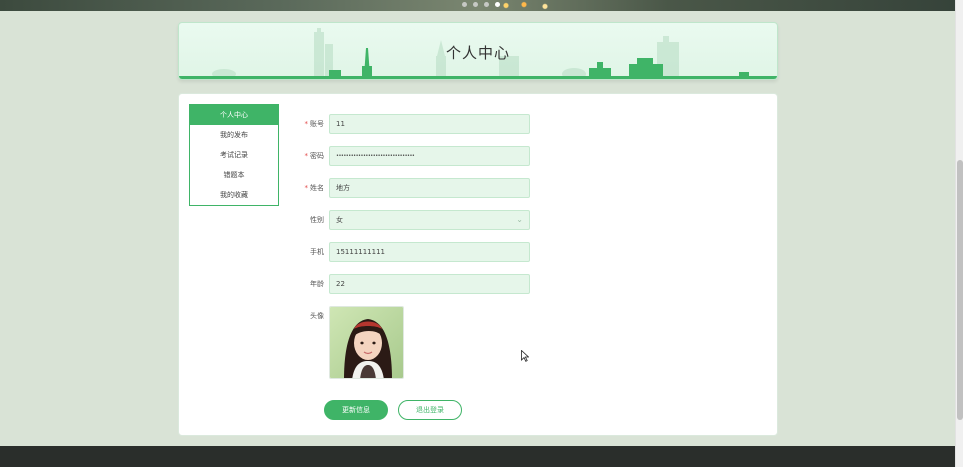 This screenshot has height=467, width=963. I want to click on avatar-upload, so click(366, 342).